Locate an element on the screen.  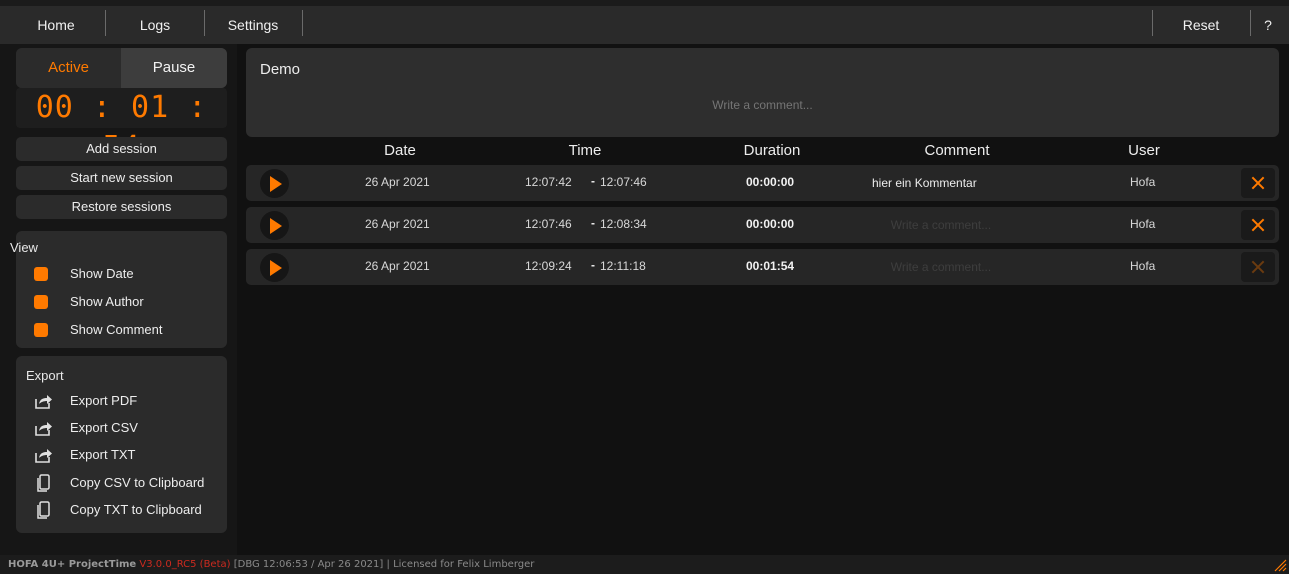
session-end-time: 12:07:46 is located at coordinates (623, 182).